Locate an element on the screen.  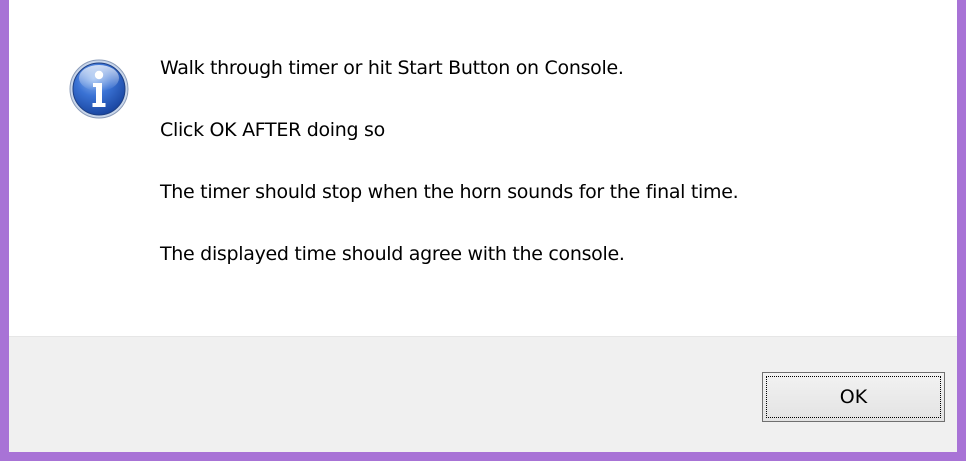
ok-button-label: OK is located at coordinates (853, 397).